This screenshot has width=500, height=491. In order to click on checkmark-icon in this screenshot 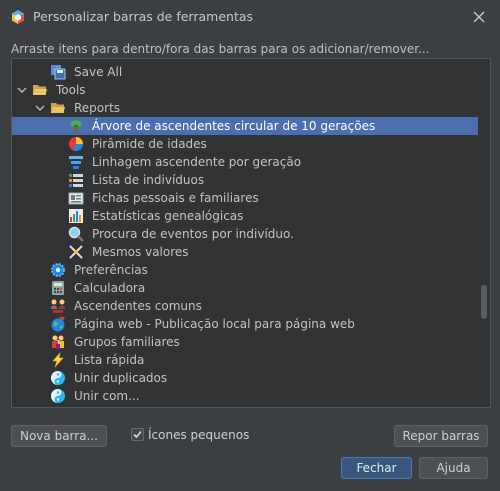, I will do `click(137, 434)`.